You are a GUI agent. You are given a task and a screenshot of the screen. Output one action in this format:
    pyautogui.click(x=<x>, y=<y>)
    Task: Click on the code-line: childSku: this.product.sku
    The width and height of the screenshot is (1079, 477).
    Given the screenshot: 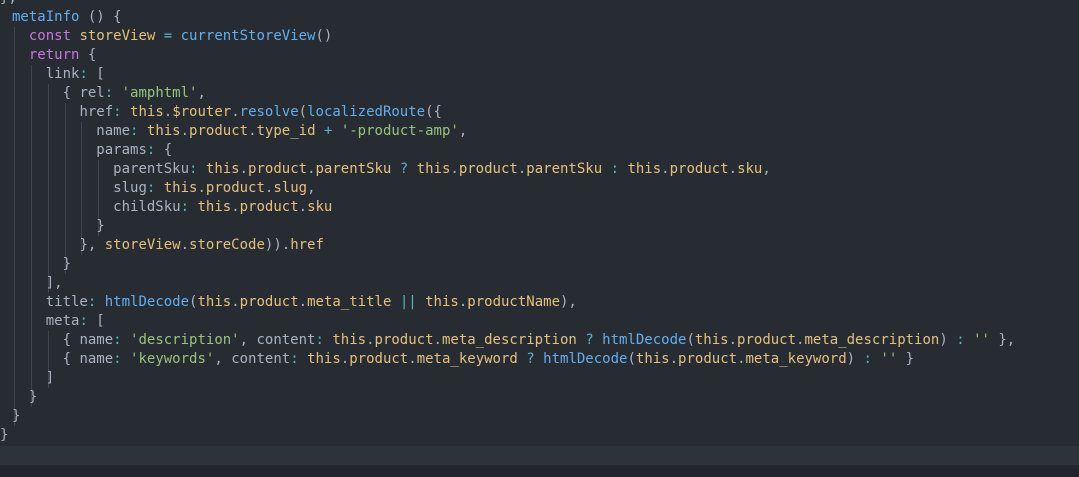 What is the action you would take?
    pyautogui.click(x=539, y=207)
    